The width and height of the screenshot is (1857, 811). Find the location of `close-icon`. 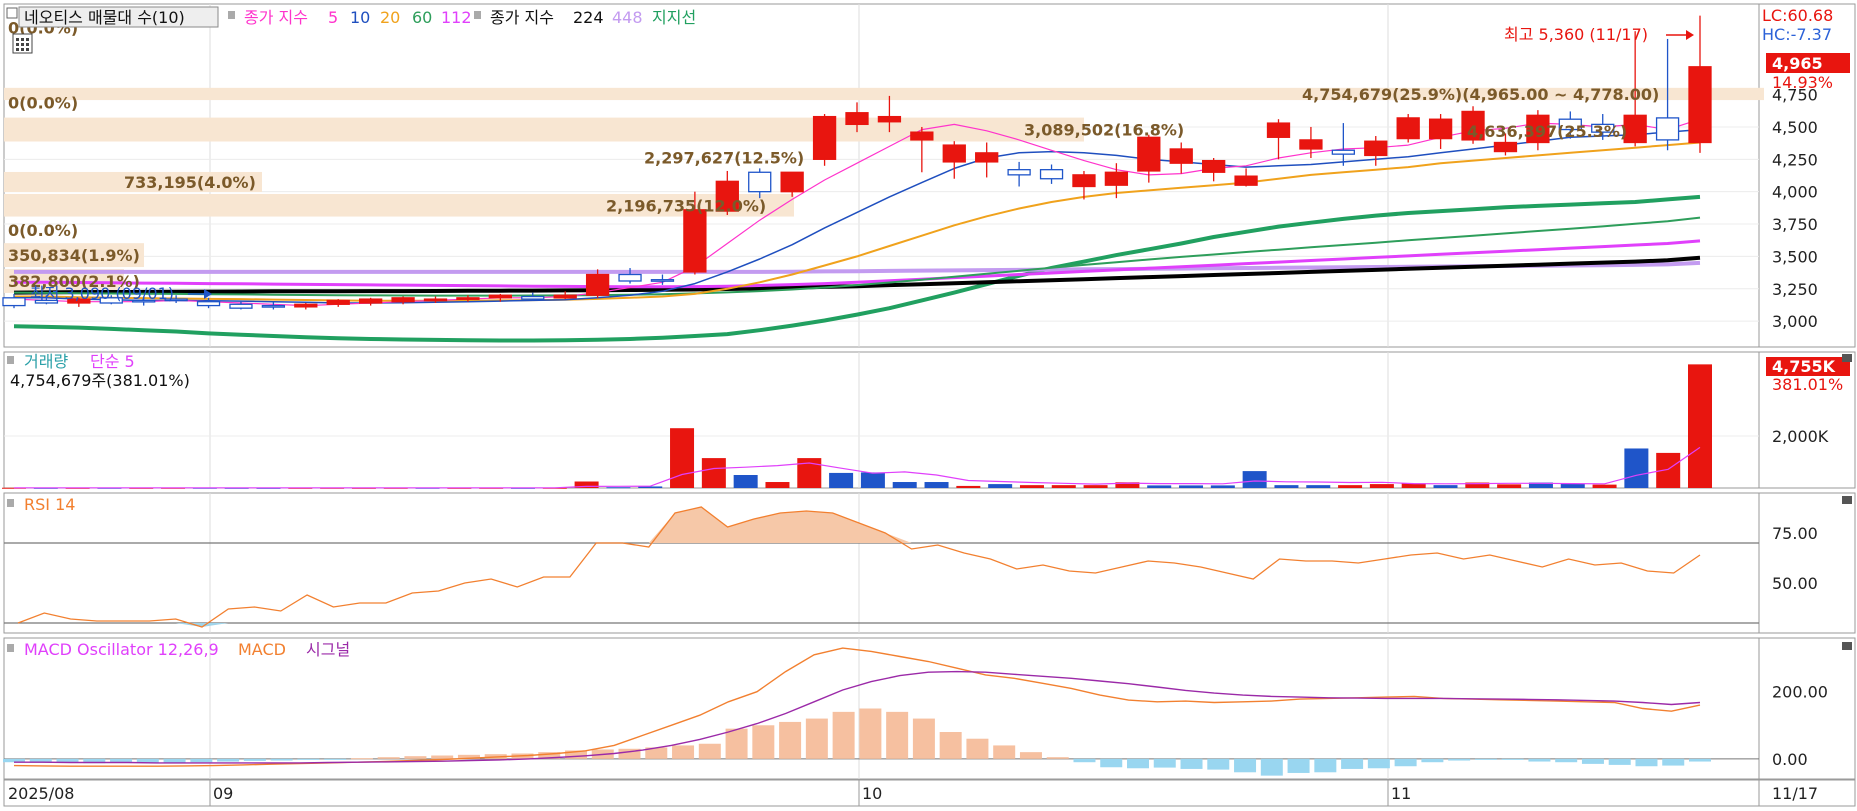

close-icon is located at coordinates (1847, 500).